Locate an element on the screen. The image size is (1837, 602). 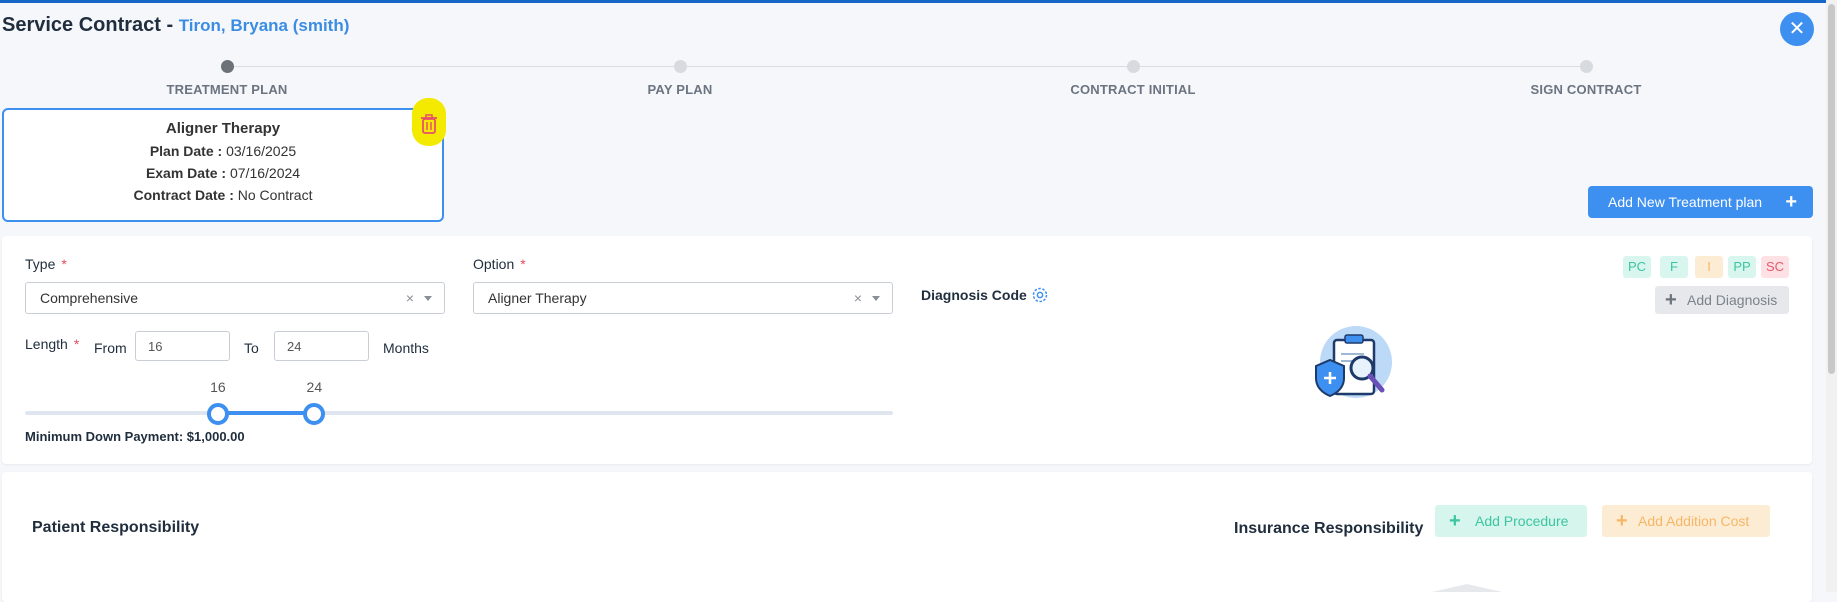
length-to-input is located at coordinates (321, 346).